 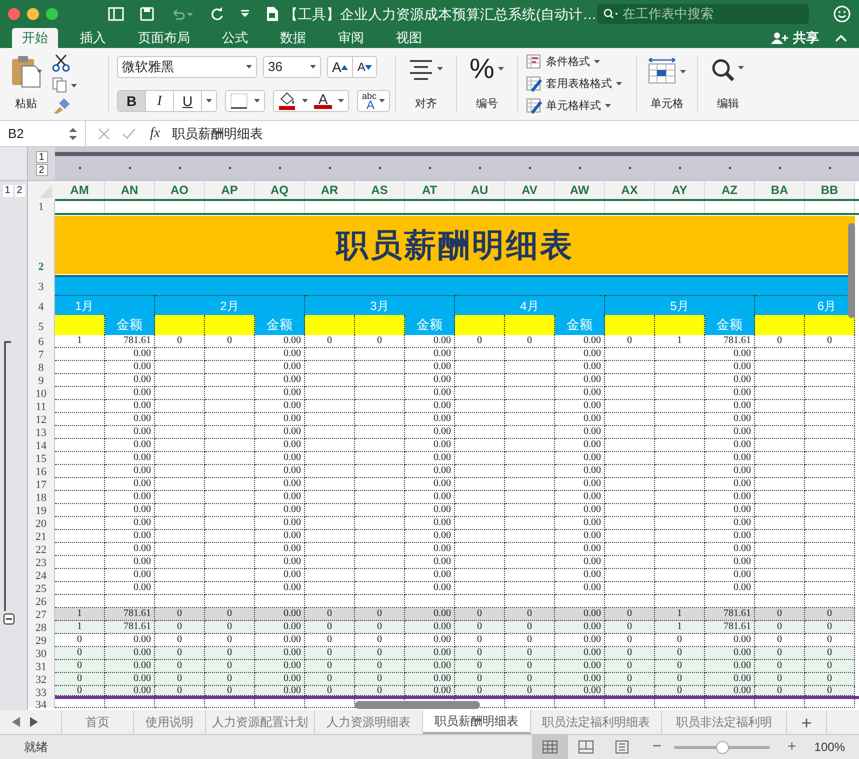 I want to click on alignment-button: 对齐, so click(x=426, y=84).